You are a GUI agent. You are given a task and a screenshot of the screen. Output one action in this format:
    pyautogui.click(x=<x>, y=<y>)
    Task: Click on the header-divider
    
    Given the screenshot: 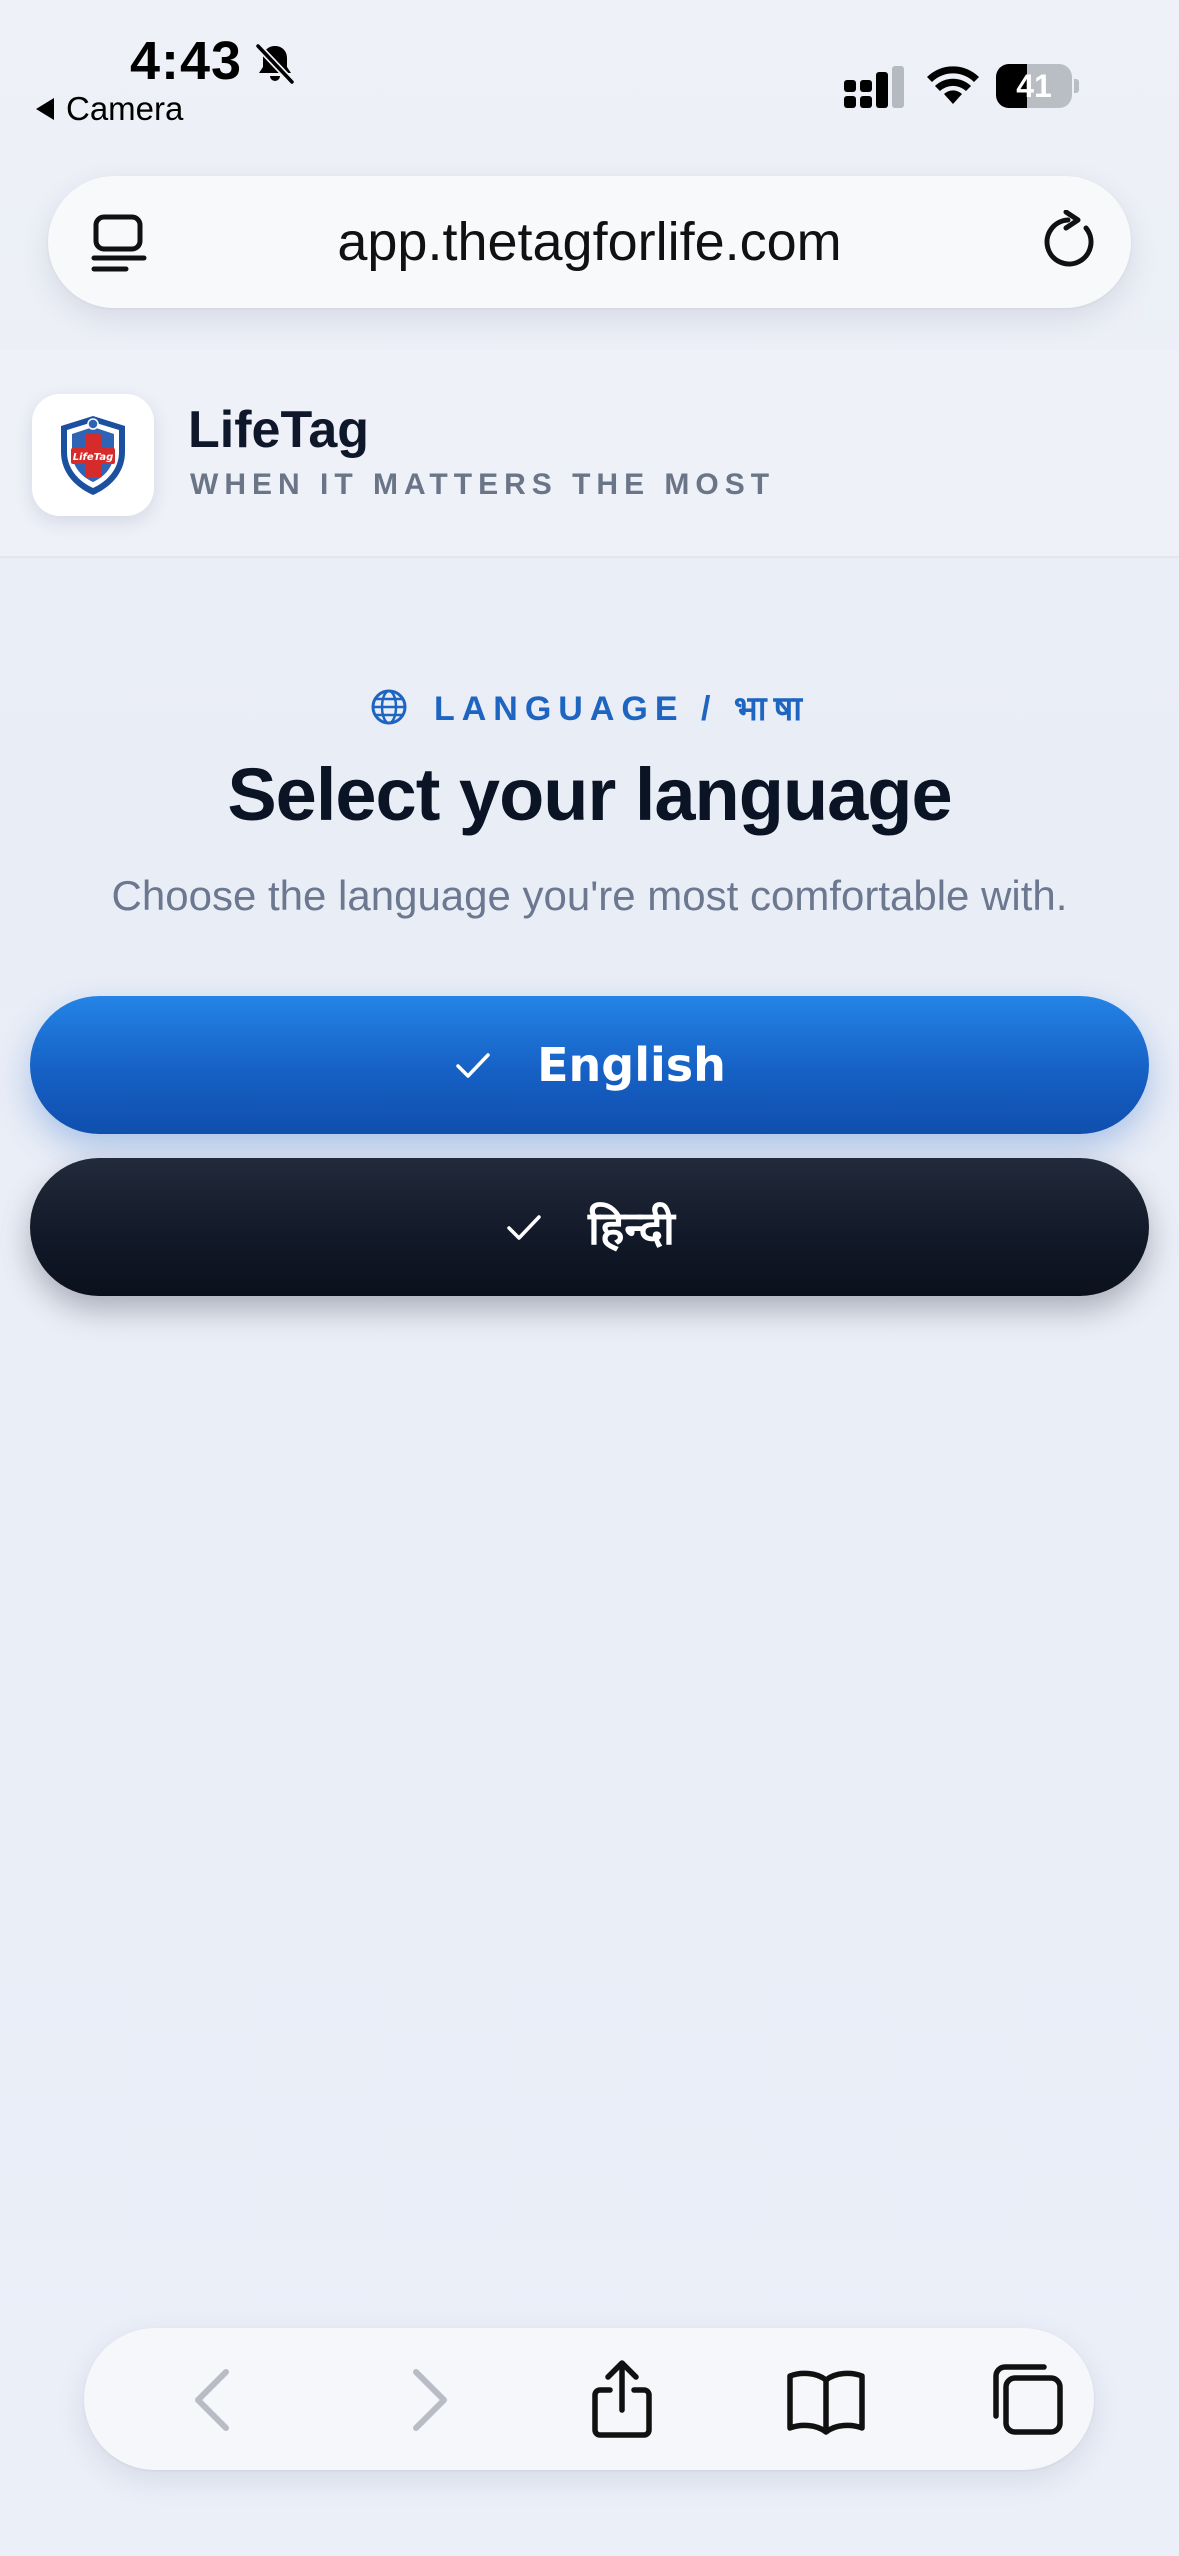 What is the action you would take?
    pyautogui.click(x=589, y=557)
    